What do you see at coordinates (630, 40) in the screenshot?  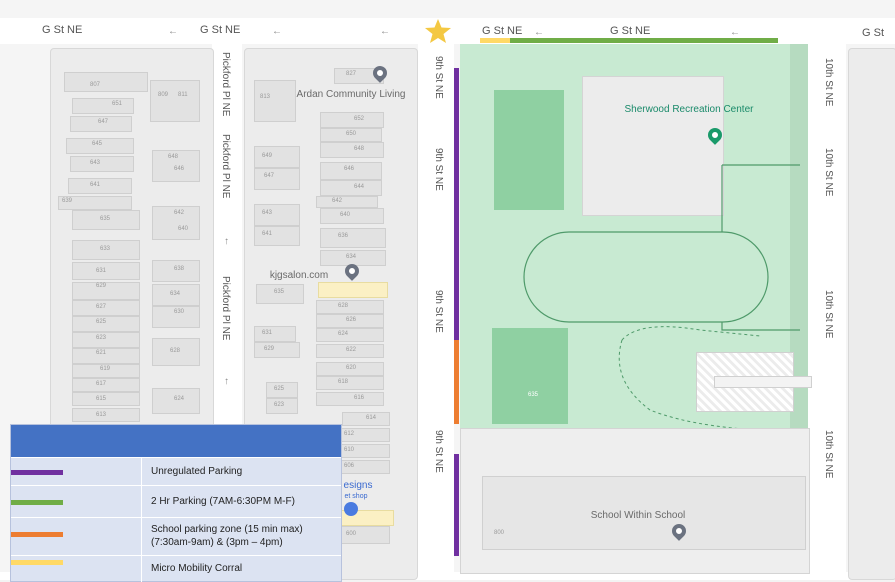 I see `two-hour-parking-line` at bounding box center [630, 40].